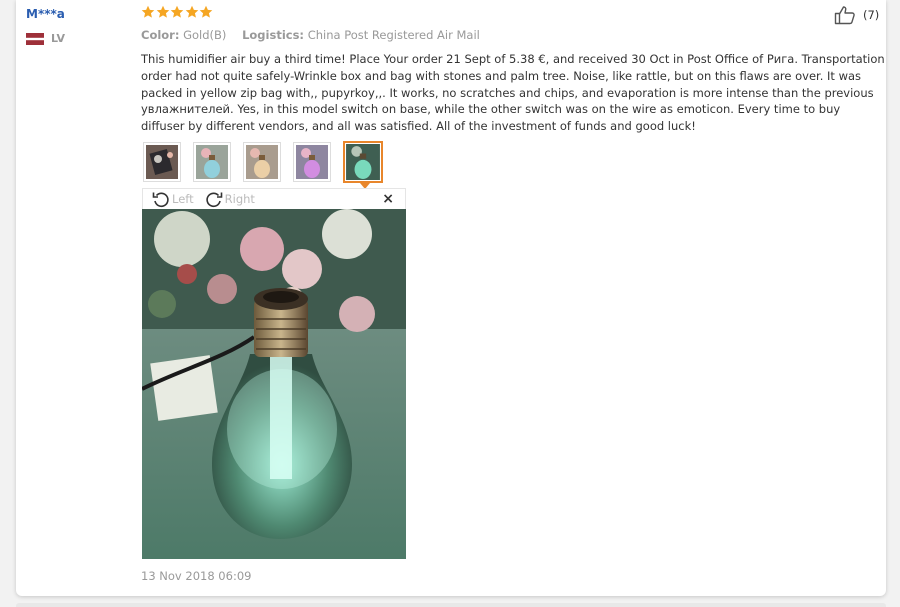  What do you see at coordinates (45, 38) in the screenshot?
I see `reviewer-country: LV` at bounding box center [45, 38].